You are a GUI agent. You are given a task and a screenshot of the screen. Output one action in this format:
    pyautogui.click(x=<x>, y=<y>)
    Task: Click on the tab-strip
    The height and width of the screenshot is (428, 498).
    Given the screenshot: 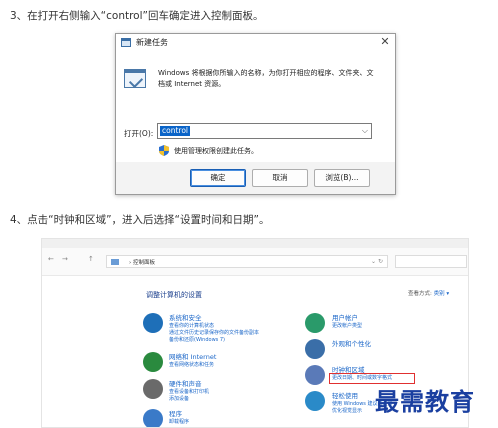 What is the action you would take?
    pyautogui.click(x=255, y=243)
    